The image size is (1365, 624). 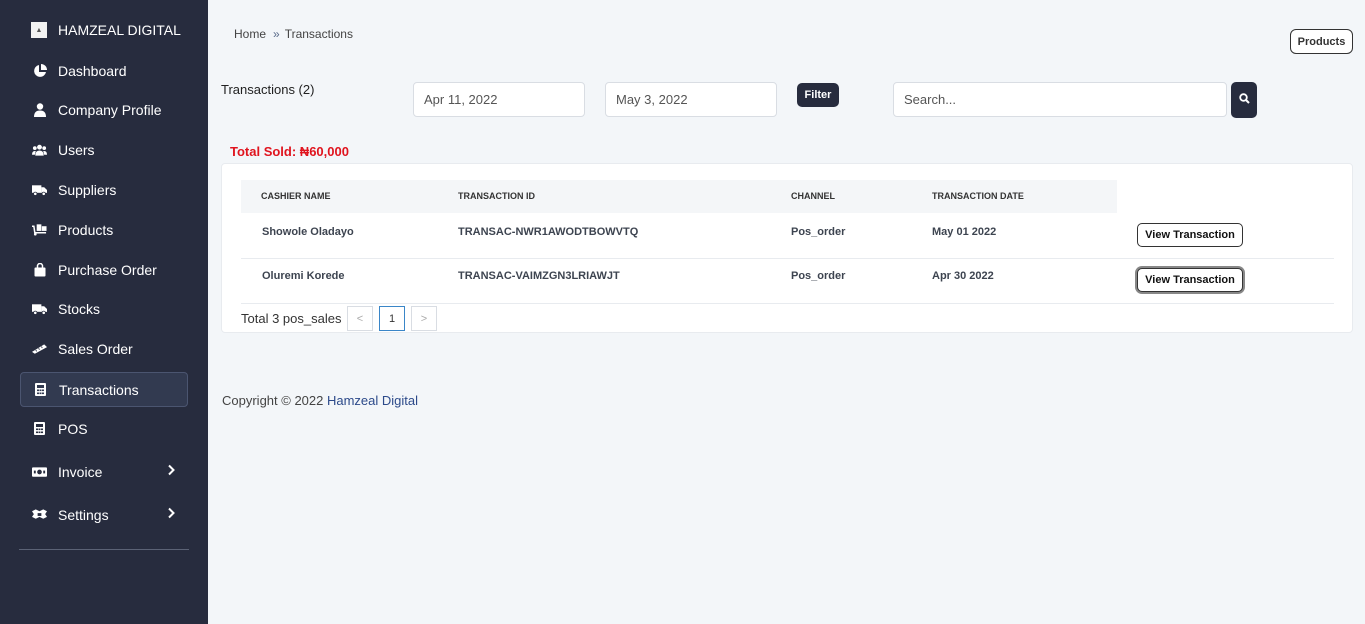 I want to click on sidebar-item-invoice: Invoice, so click(x=104, y=471).